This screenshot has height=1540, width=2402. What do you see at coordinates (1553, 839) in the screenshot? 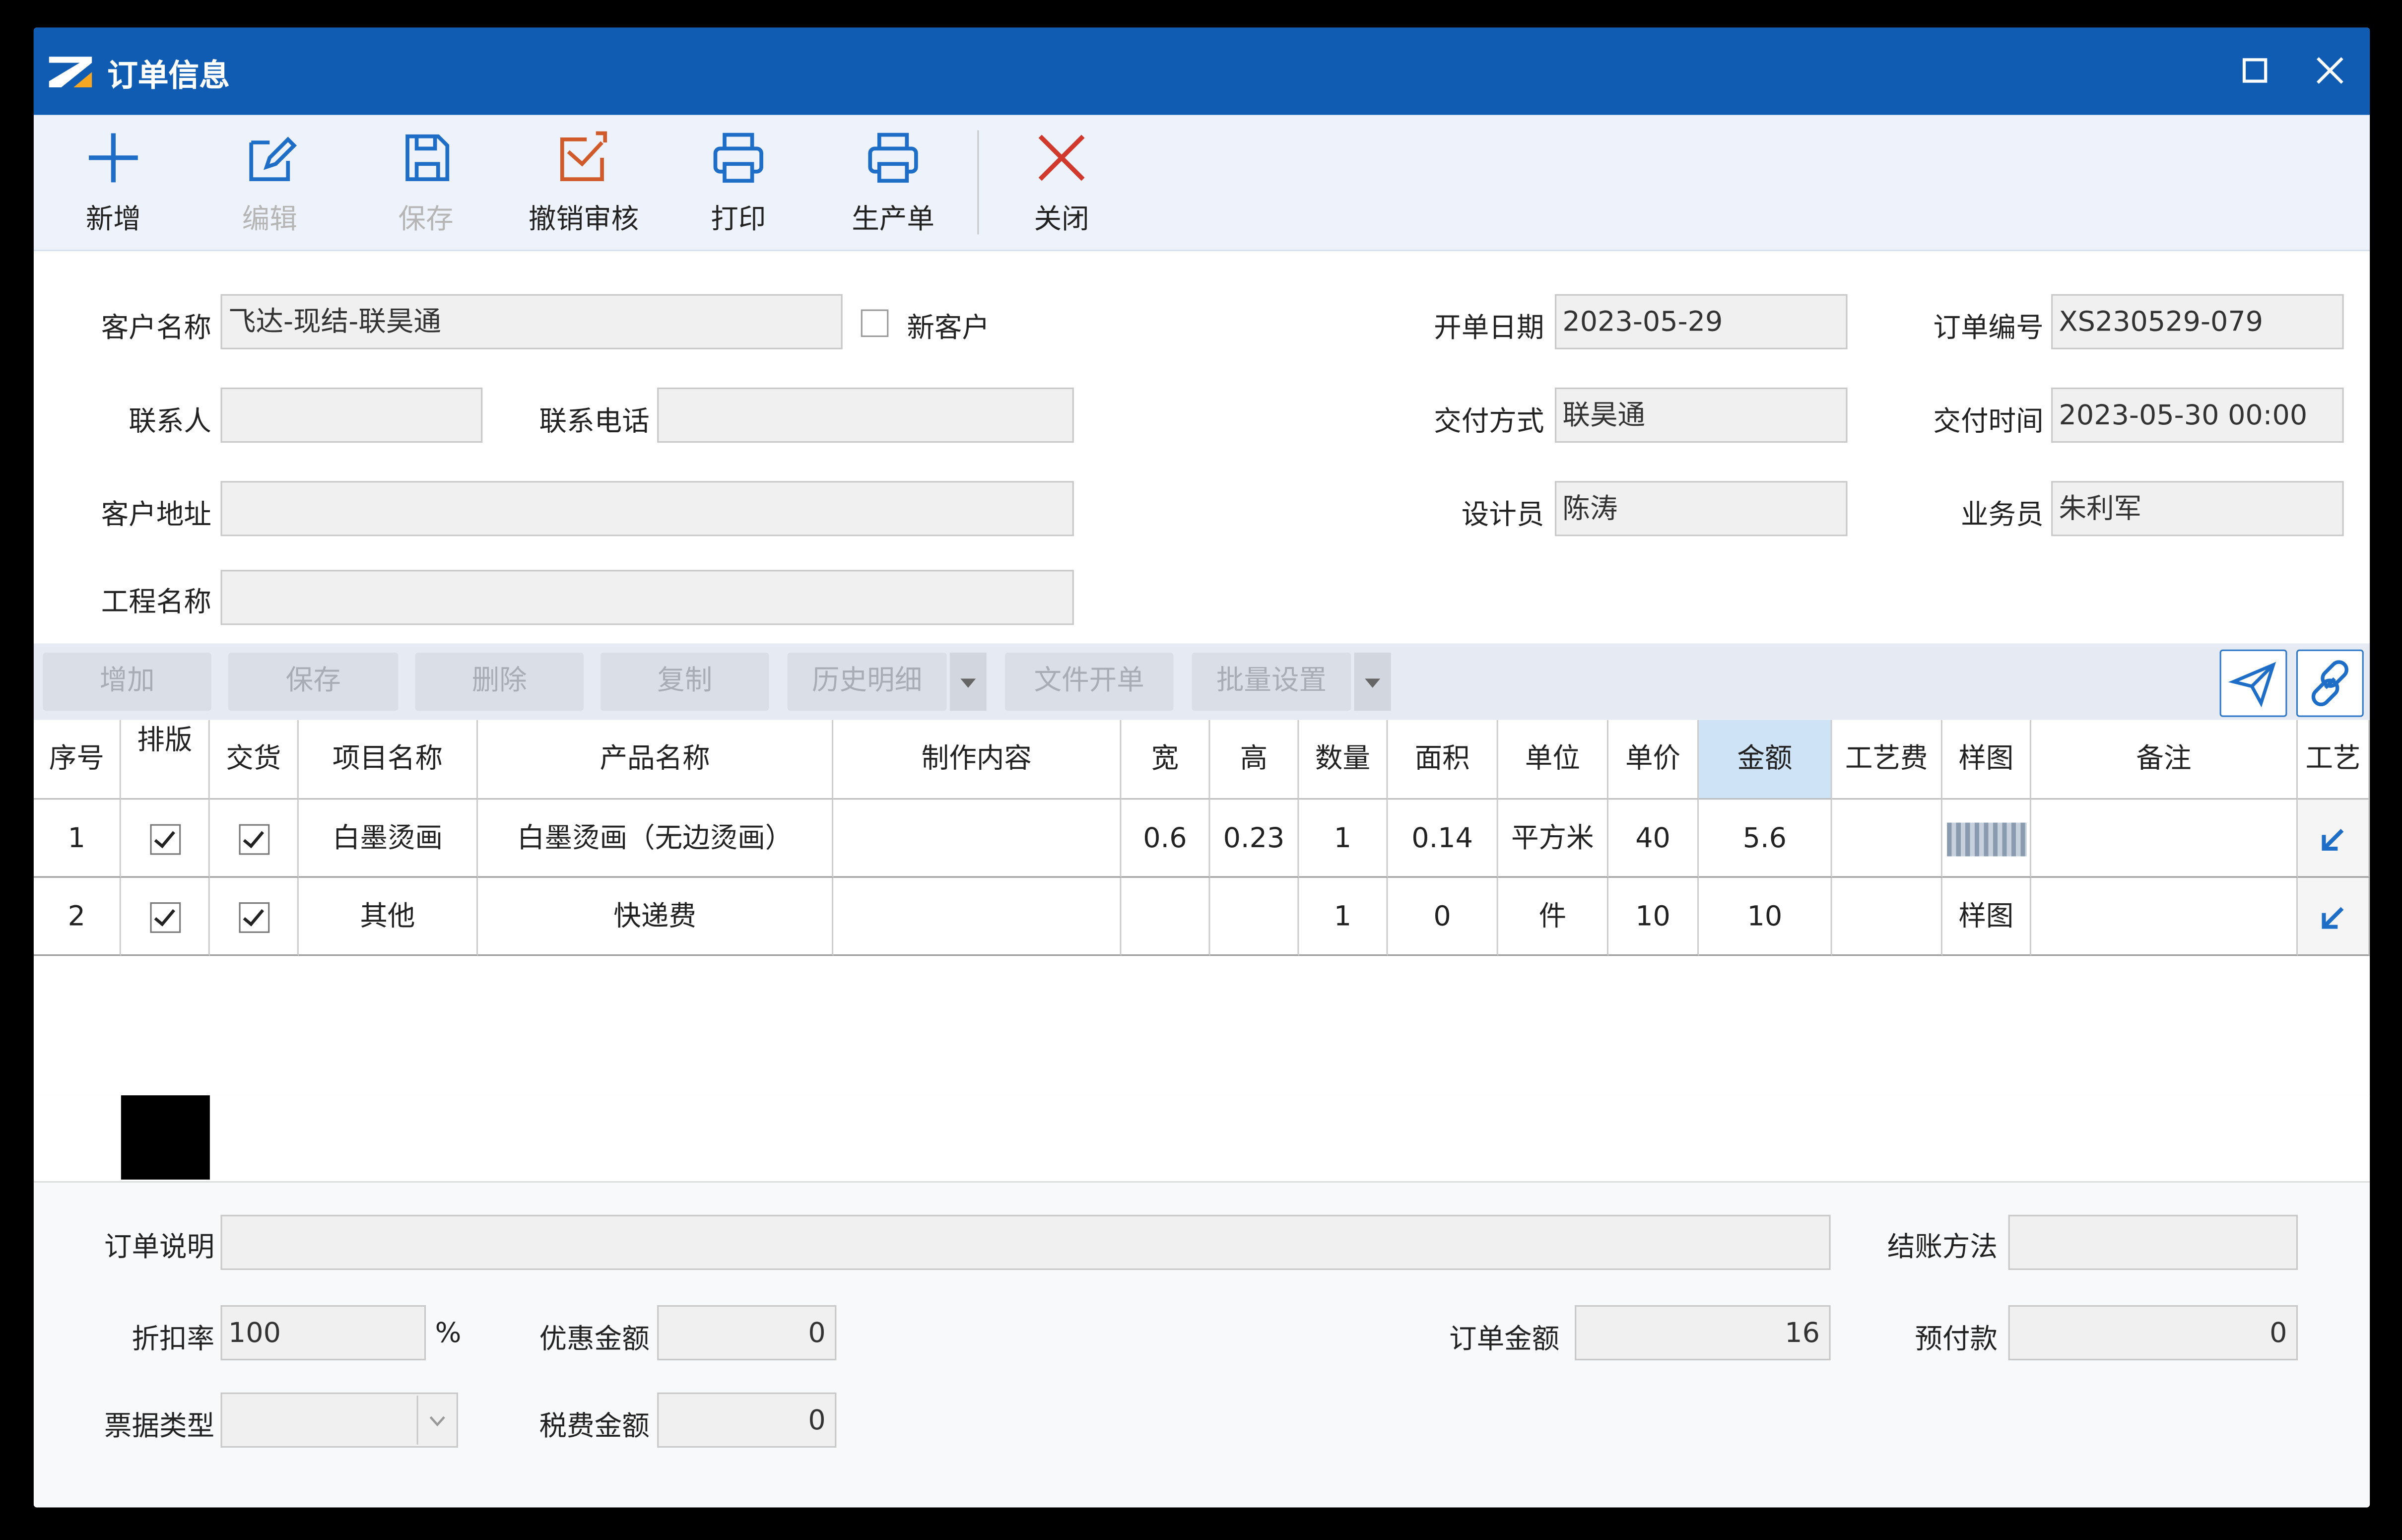
I see `cell-unit: 平方米` at bounding box center [1553, 839].